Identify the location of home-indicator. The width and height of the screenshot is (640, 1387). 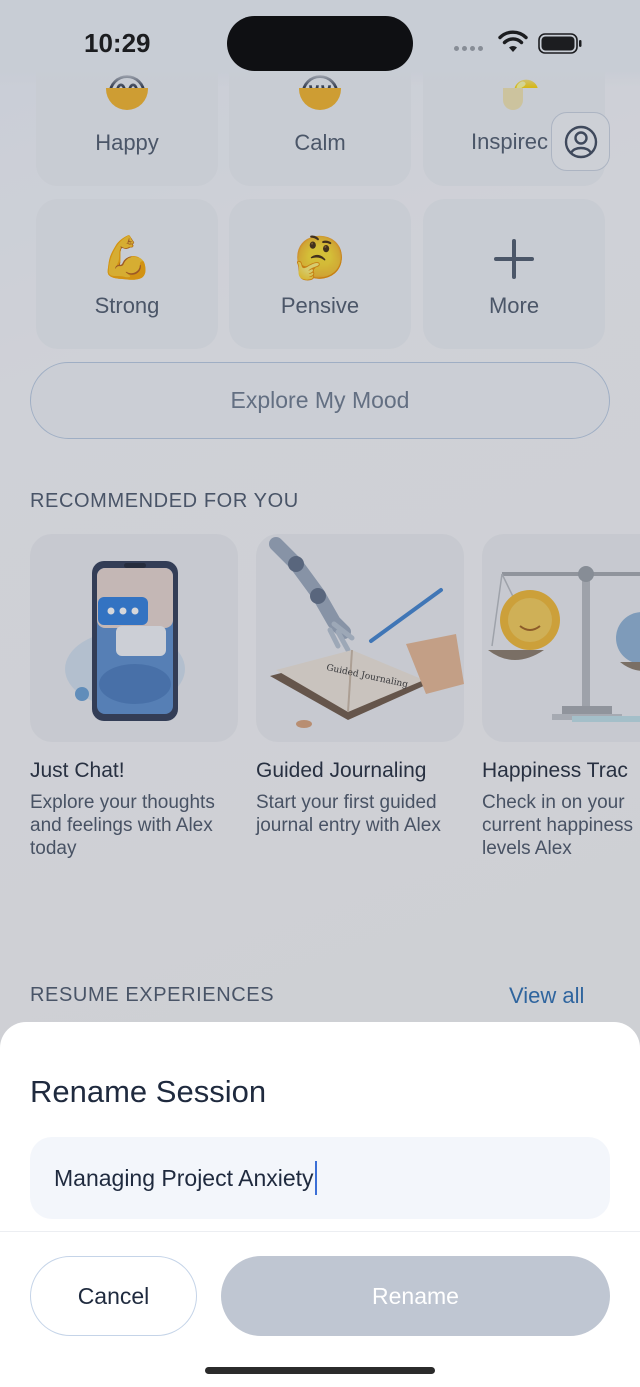
(320, 1370).